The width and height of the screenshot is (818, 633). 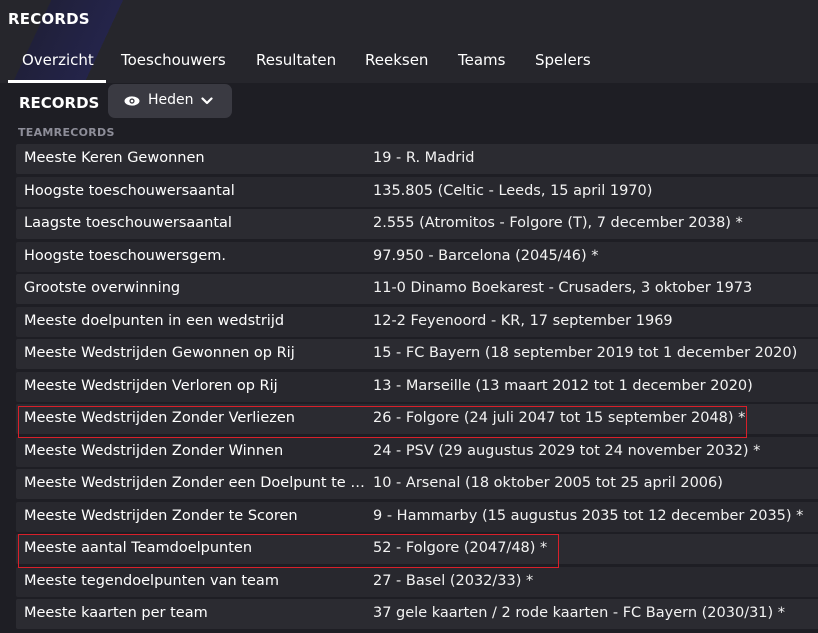 I want to click on record-name: Laagste toeschouwersaantal, so click(x=128, y=223).